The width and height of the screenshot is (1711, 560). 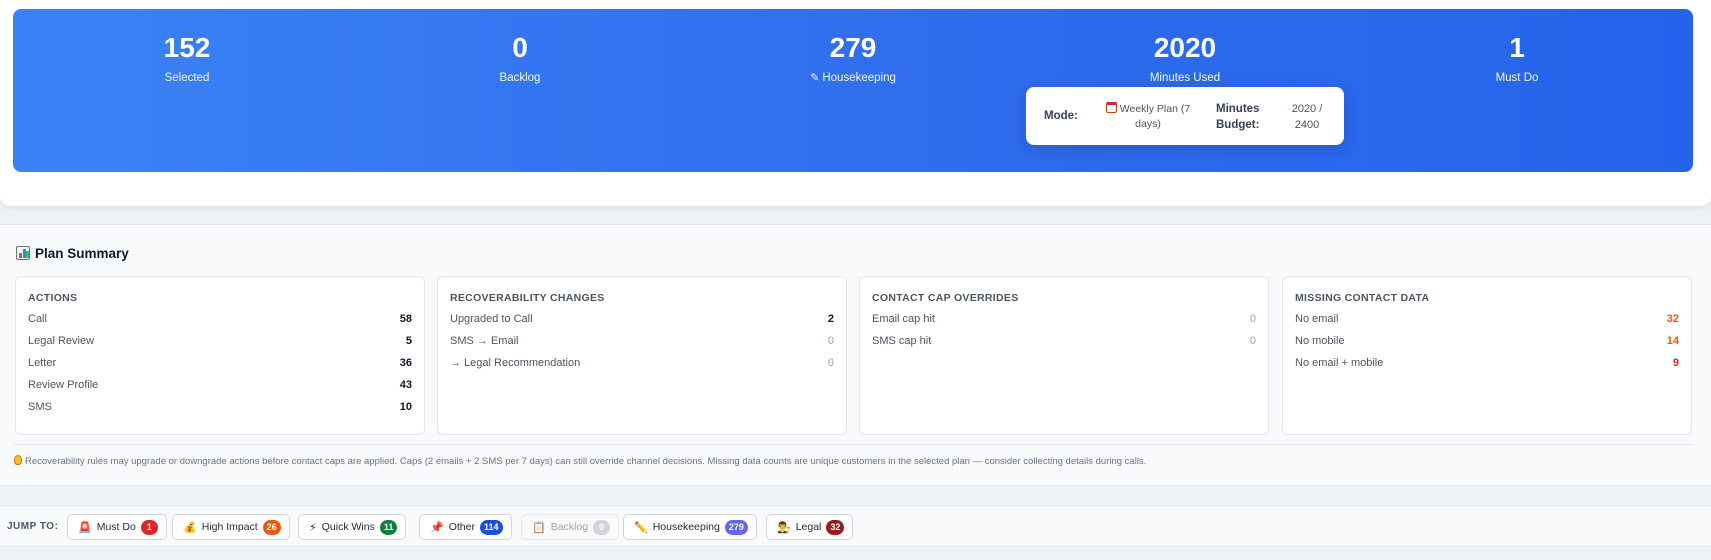 I want to click on row-label: Email cap hit, so click(x=903, y=319).